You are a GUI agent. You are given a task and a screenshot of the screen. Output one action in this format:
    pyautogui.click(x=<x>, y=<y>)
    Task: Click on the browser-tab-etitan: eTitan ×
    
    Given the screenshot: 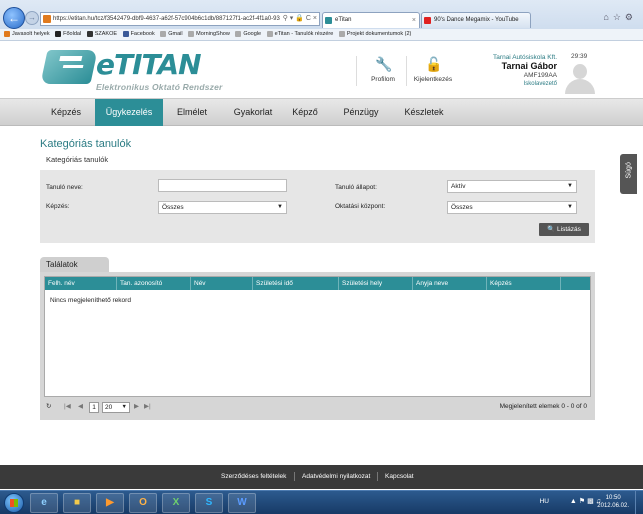 What is the action you would take?
    pyautogui.click(x=371, y=20)
    